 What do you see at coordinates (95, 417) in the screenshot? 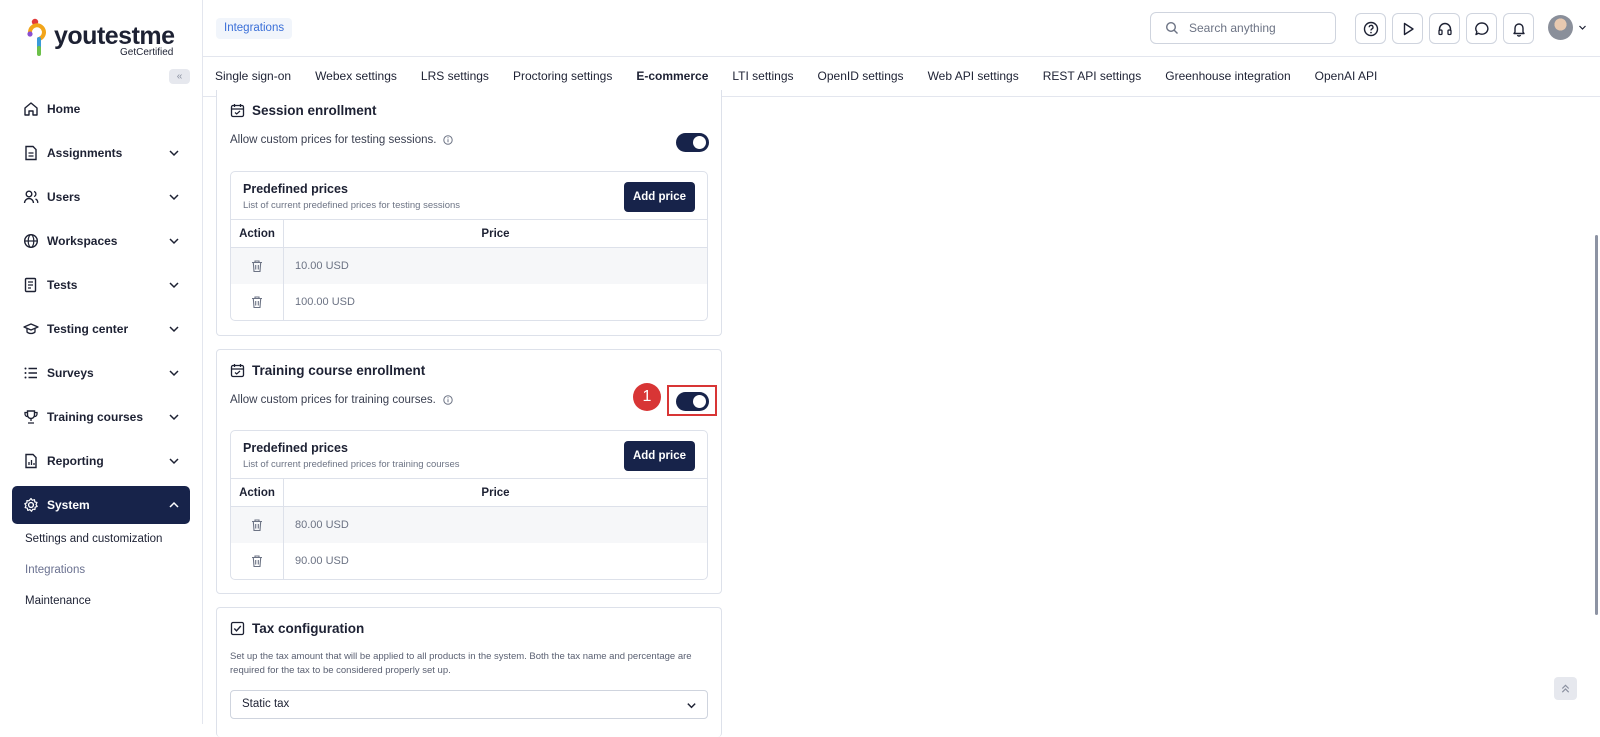
I see `sidebar-item-label: Training courses` at bounding box center [95, 417].